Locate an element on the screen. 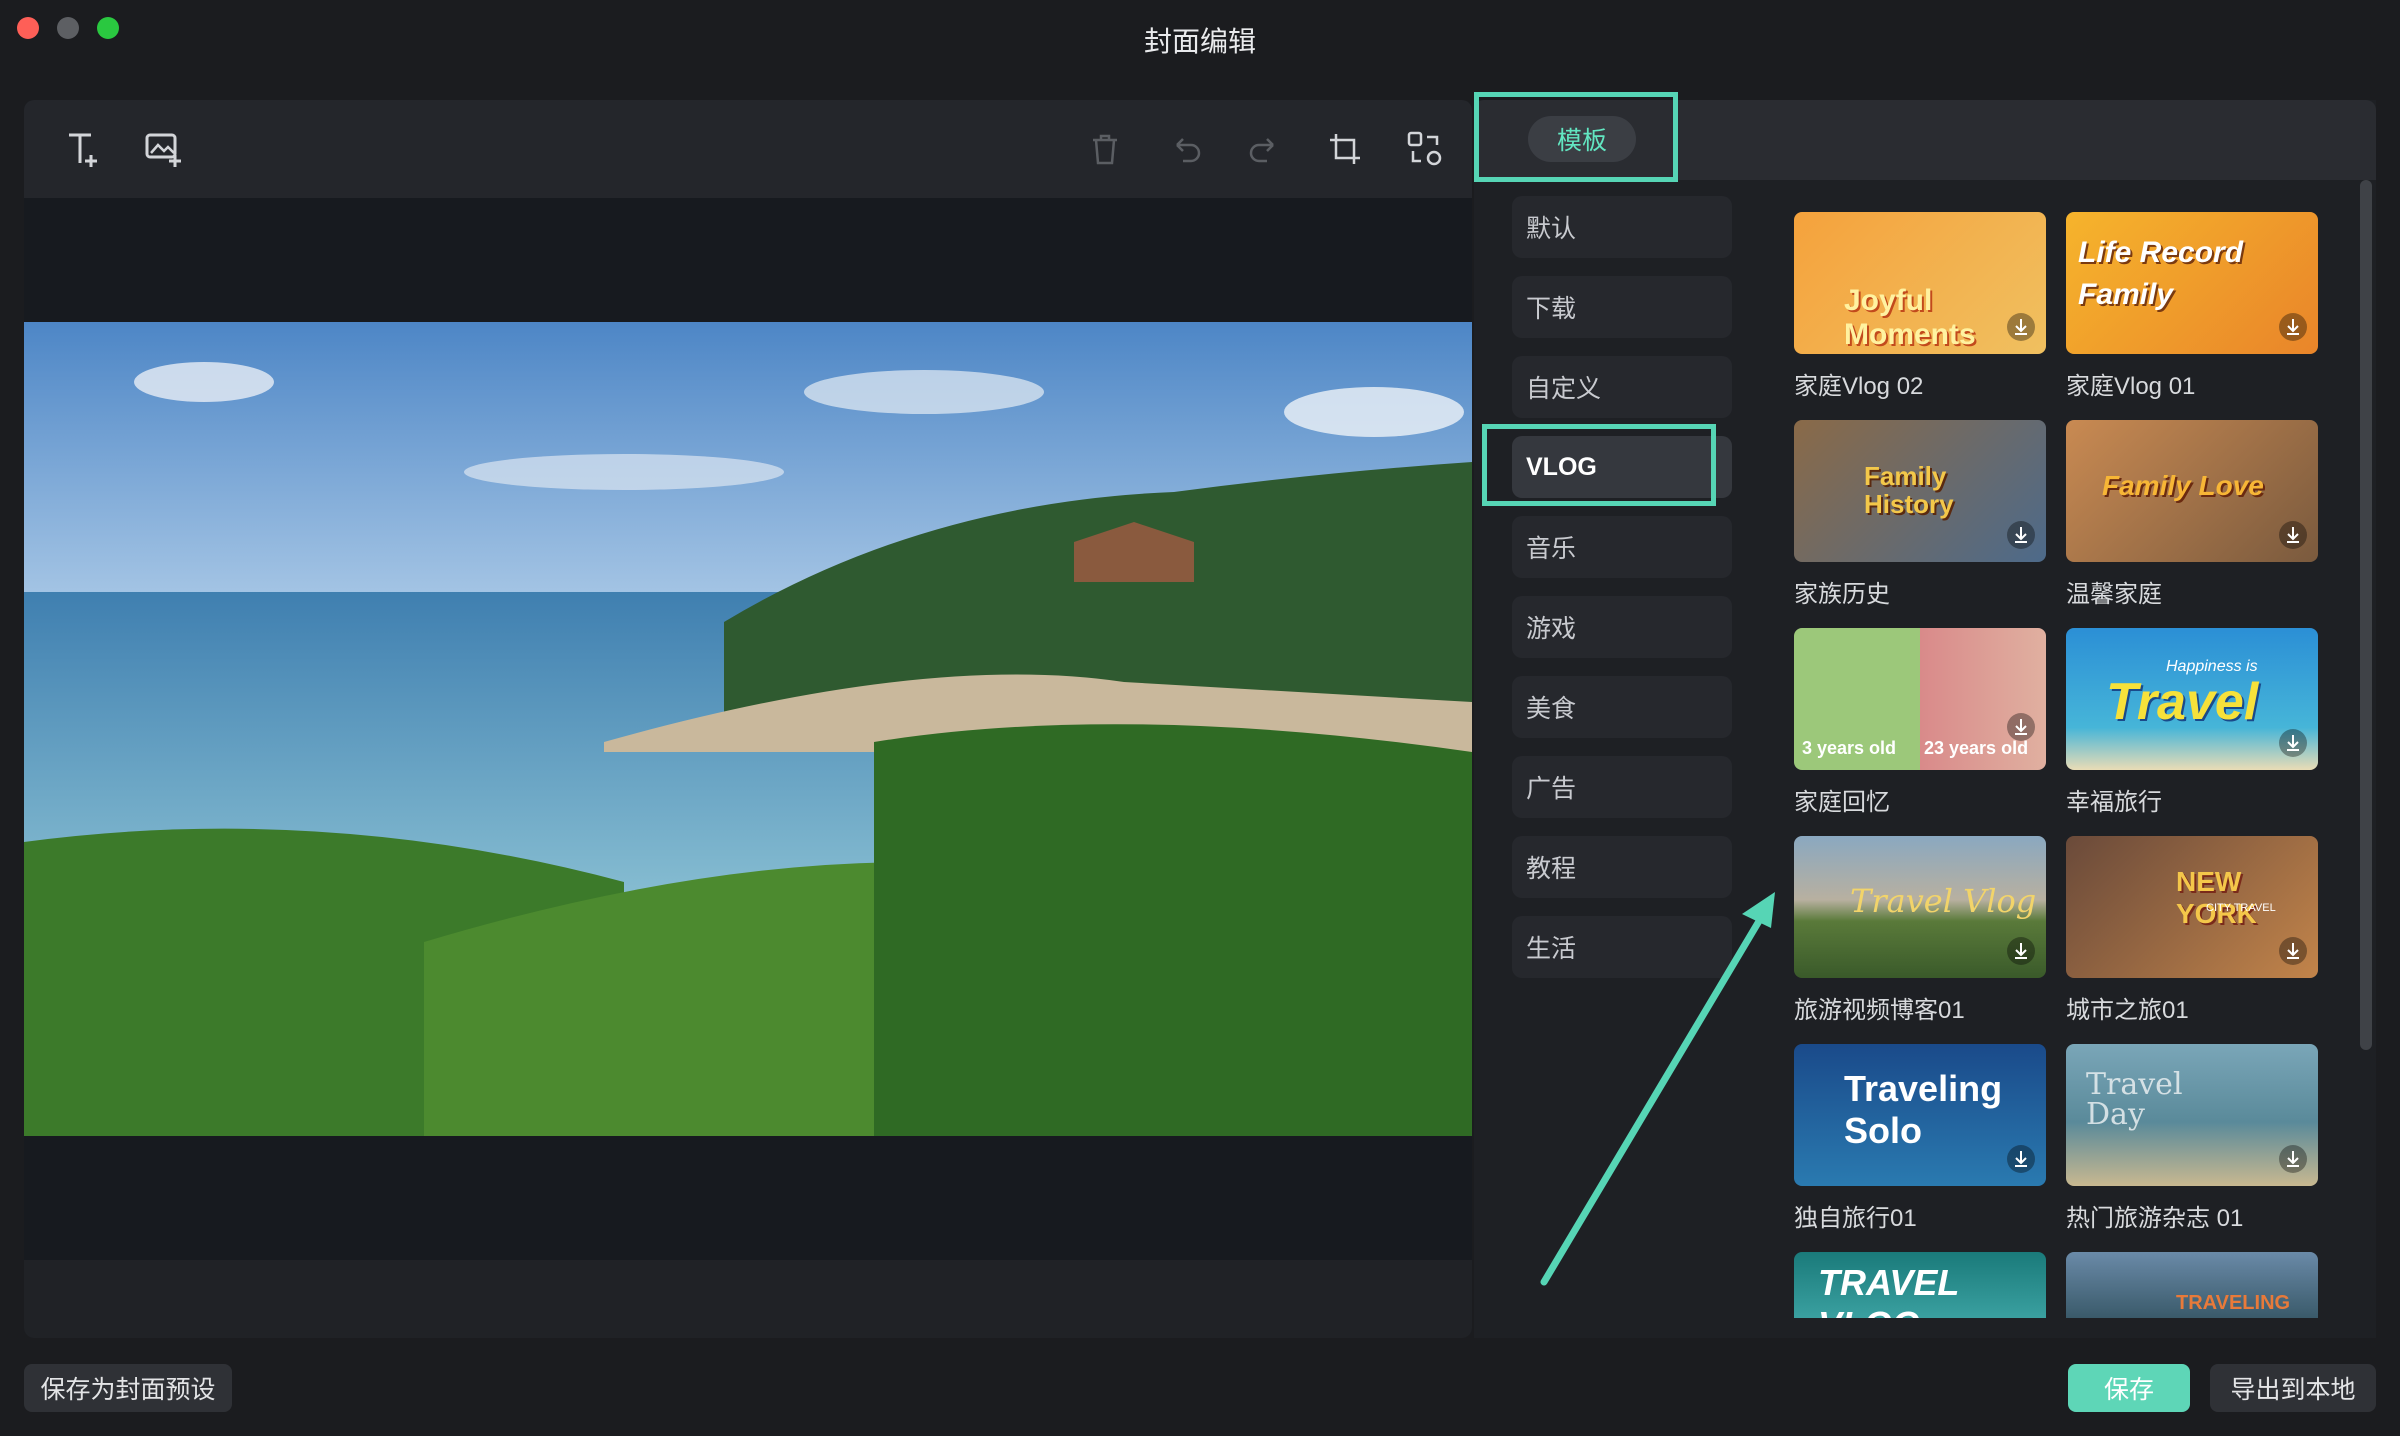 The height and width of the screenshot is (1436, 2400). thumb-overlay-text: NEW YORK is located at coordinates (2216, 897).